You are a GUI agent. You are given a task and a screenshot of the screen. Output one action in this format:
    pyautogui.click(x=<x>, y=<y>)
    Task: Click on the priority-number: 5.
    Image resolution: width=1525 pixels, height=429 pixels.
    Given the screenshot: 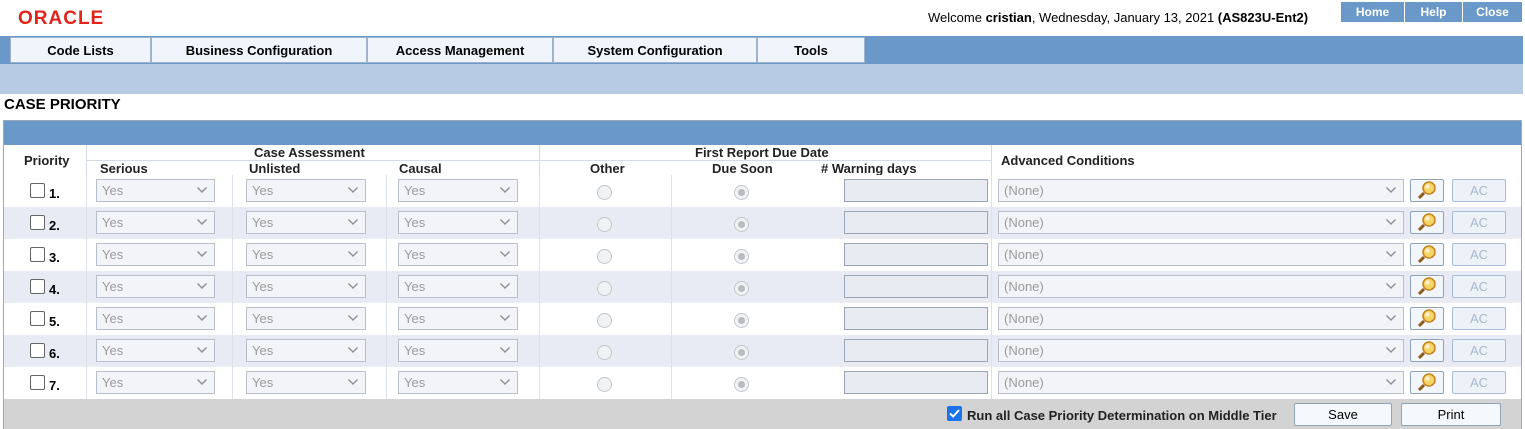 What is the action you would take?
    pyautogui.click(x=54, y=321)
    